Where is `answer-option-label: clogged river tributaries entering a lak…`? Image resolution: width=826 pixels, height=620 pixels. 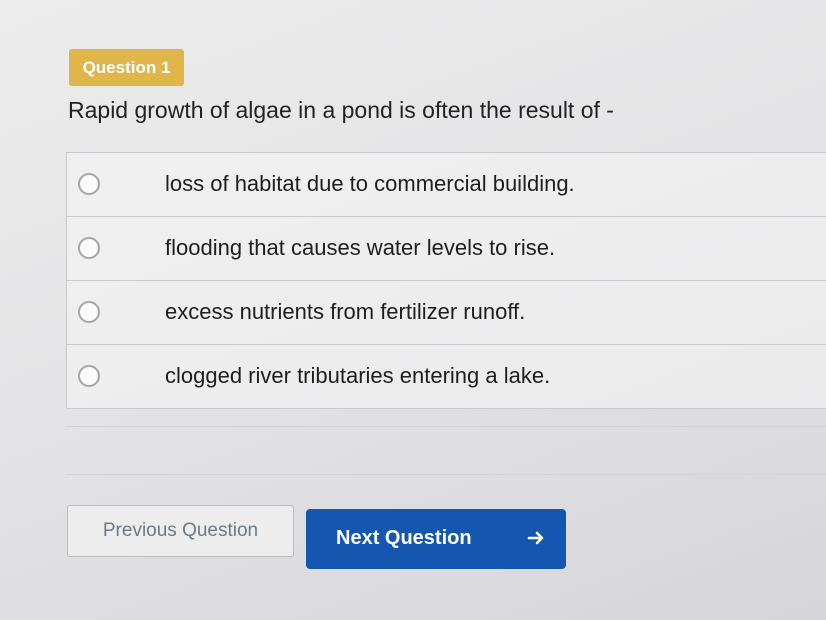 answer-option-label: clogged river tributaries entering a lak… is located at coordinates (358, 375).